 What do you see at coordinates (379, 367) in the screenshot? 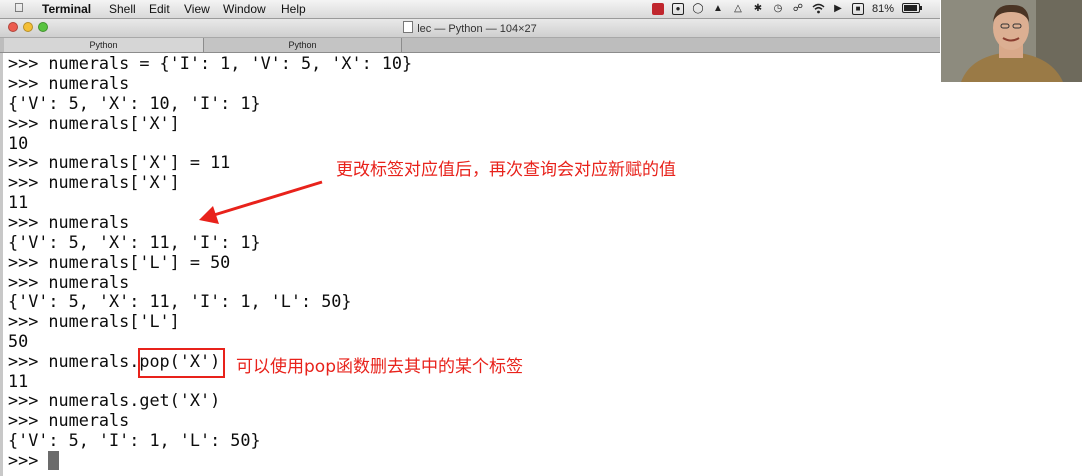
I see `annotation-note-pop: 可以使用pop函数删去其中的某个标签` at bounding box center [379, 367].